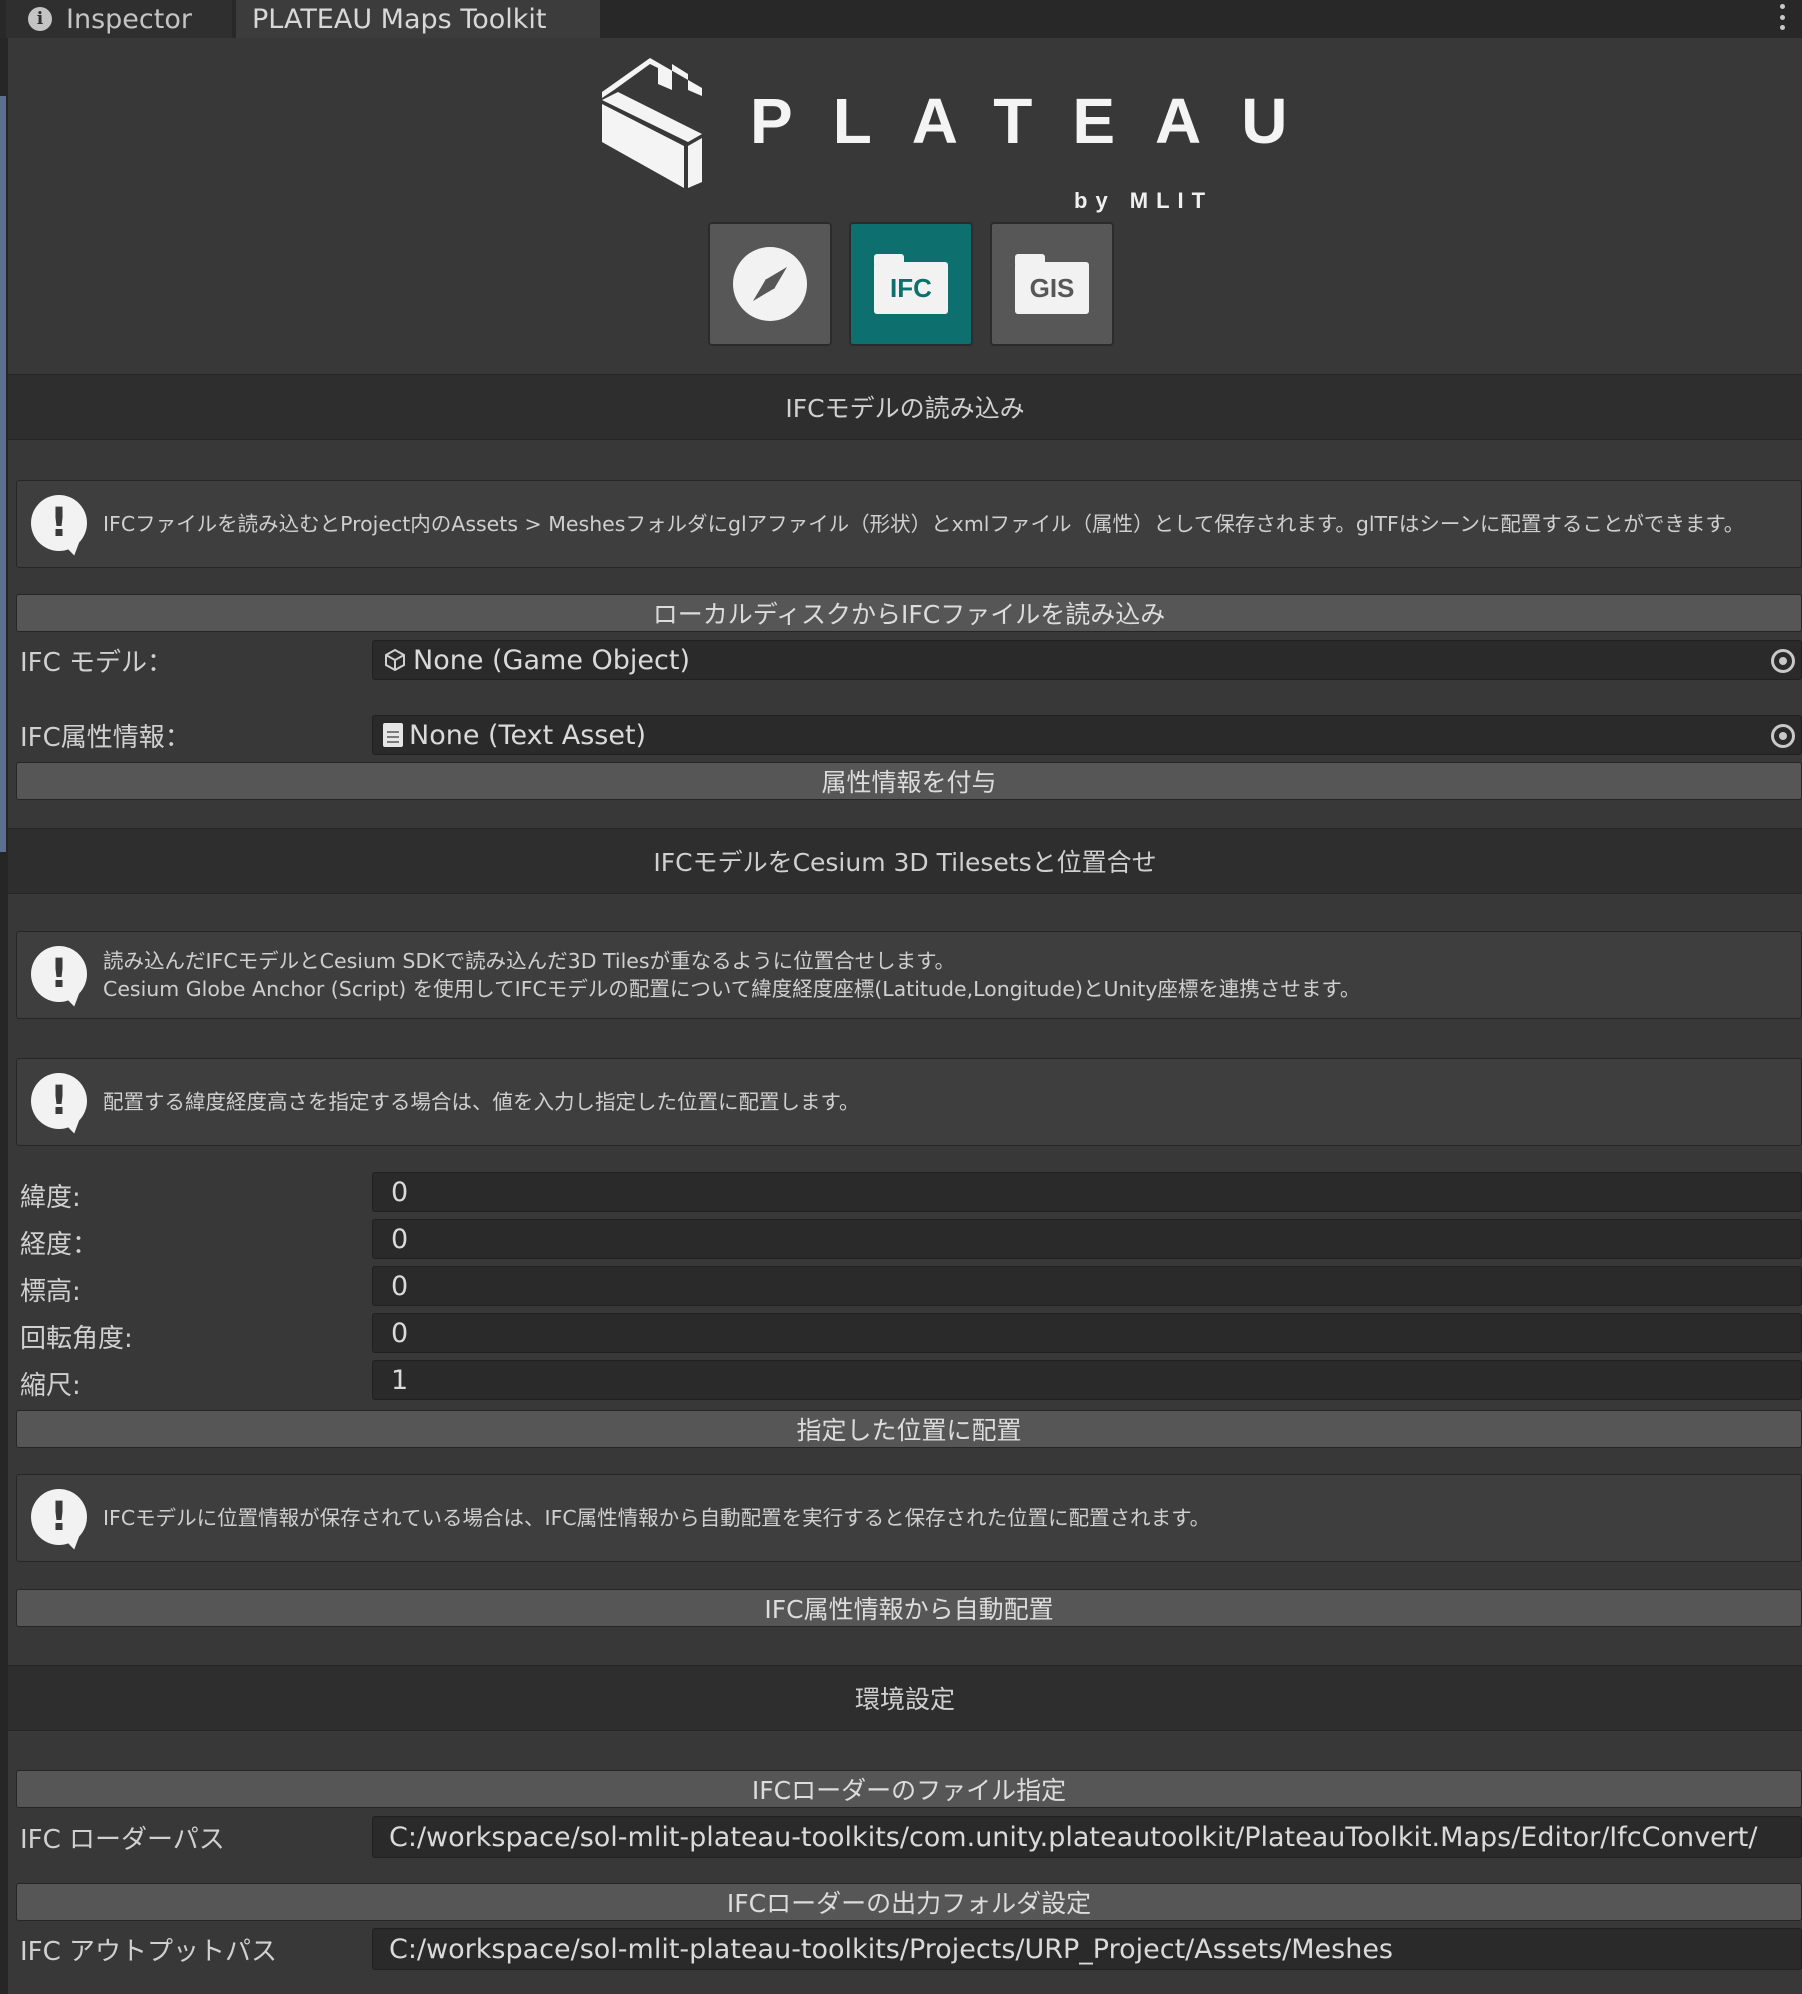 The image size is (1802, 1994). Describe the element at coordinates (1039, 121) in the screenshot. I see `plateau-logo-text: PLATEAU` at that location.